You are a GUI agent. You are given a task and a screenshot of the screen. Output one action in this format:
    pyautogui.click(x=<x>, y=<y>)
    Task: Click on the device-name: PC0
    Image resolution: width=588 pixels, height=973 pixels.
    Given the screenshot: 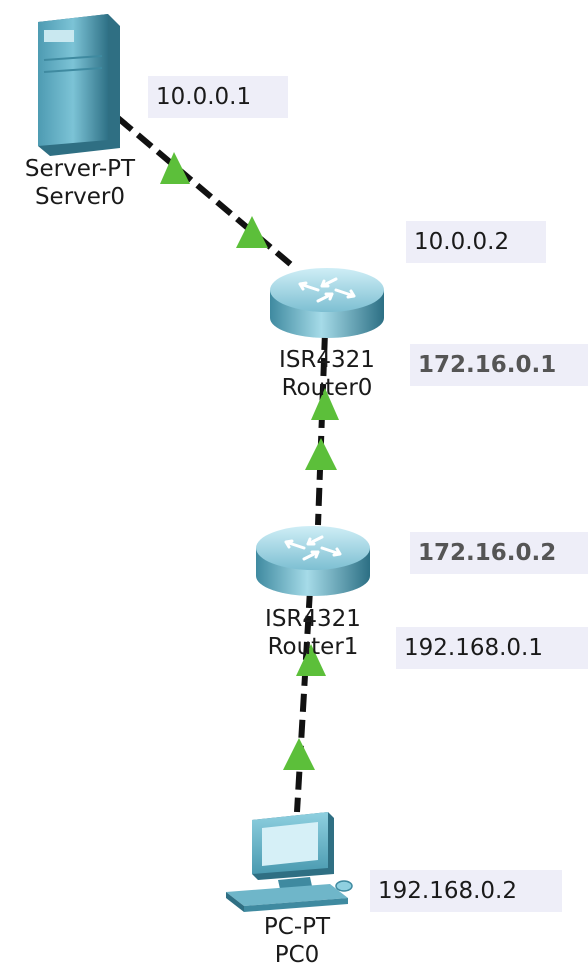 What is the action you would take?
    pyautogui.click(x=297, y=955)
    